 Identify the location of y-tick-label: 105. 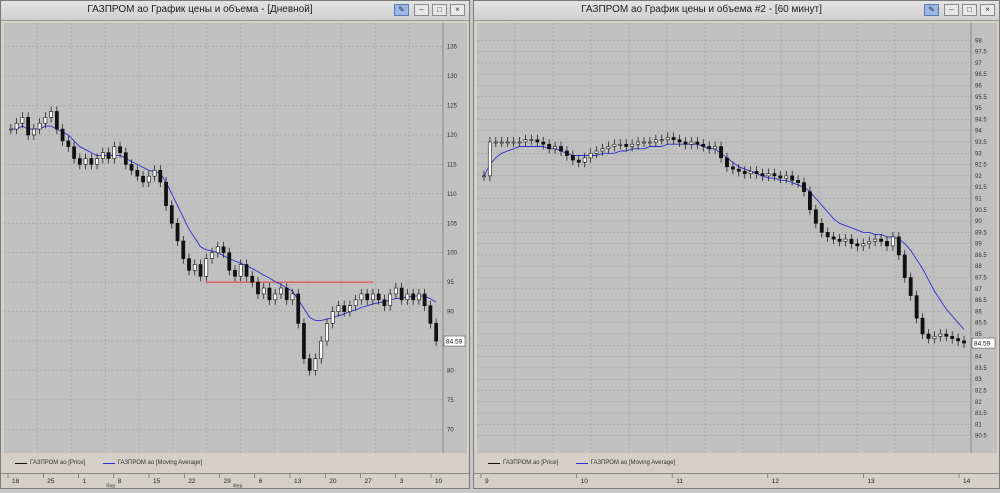
(452, 224).